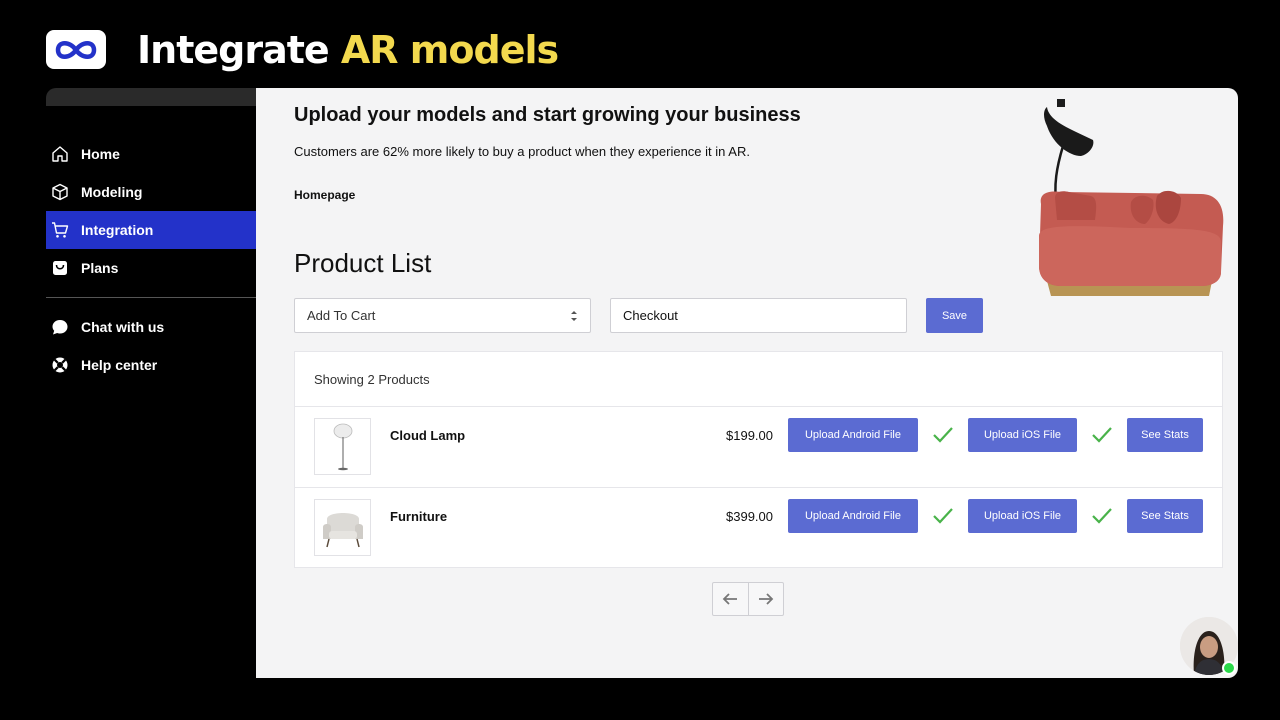 This screenshot has height=720, width=1280. Describe the element at coordinates (123, 327) in the screenshot. I see `sidebar-item-label: Chat with us` at that location.